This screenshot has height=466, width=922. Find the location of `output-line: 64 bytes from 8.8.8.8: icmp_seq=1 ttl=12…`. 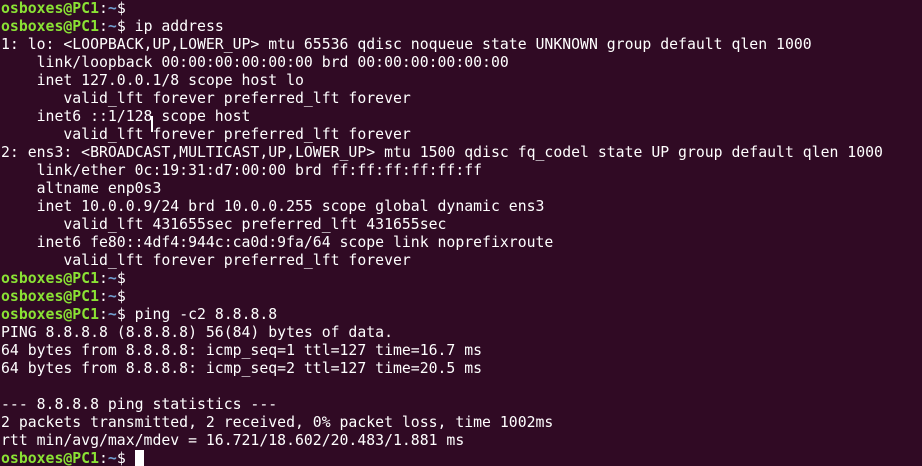

output-line: 64 bytes from 8.8.8.8: icmp_seq=1 ttl=12… is located at coordinates (242, 350).